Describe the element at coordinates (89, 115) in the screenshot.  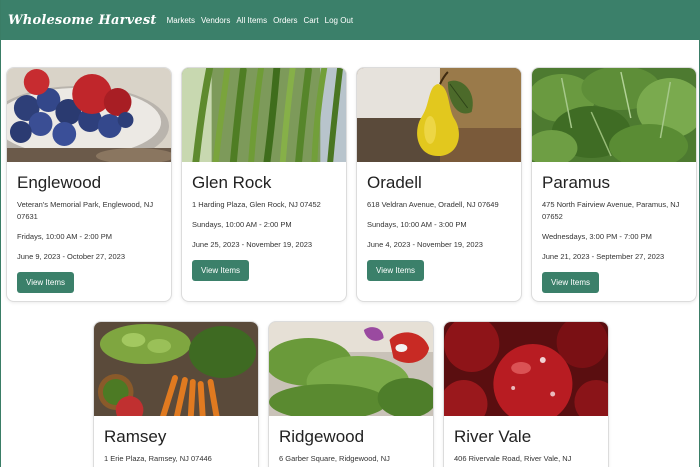
I see `berries-image` at that location.